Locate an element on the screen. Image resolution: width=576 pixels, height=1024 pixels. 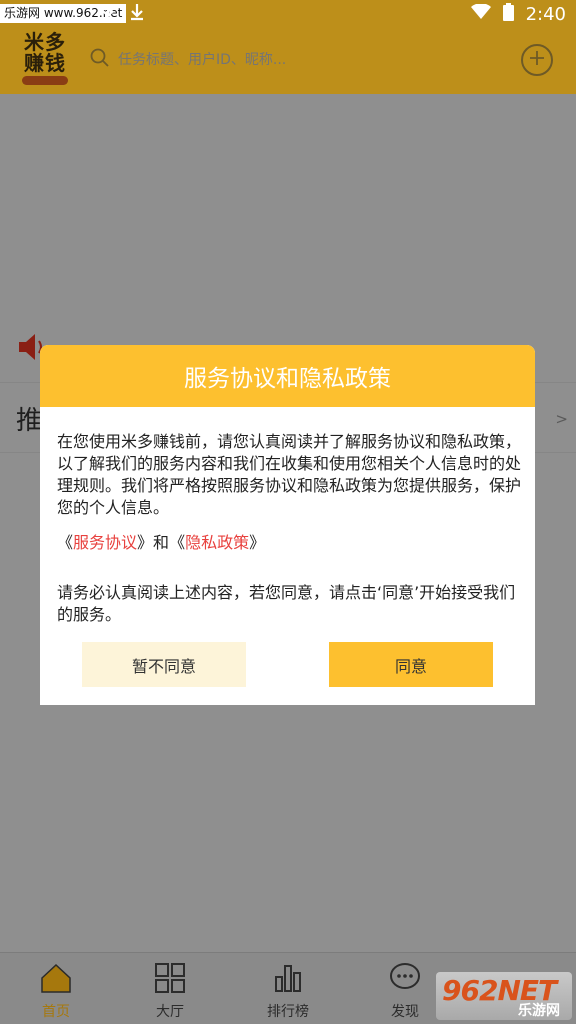
and-text: 和 is located at coordinates (161, 542).